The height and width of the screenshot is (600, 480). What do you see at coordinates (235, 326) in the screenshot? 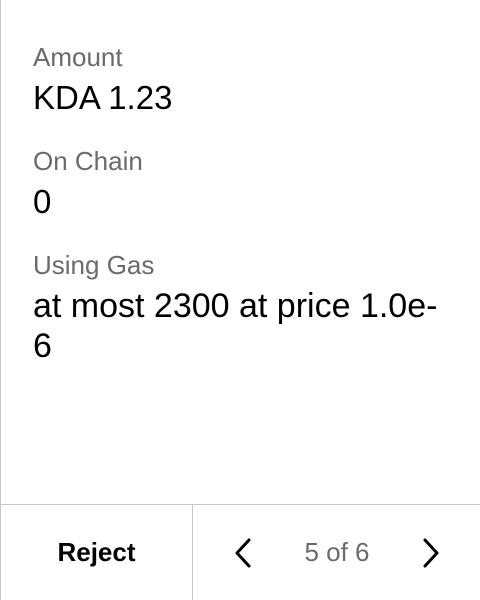
I see `gas-value: at most 2300 at price 1.0e-6` at bounding box center [235, 326].